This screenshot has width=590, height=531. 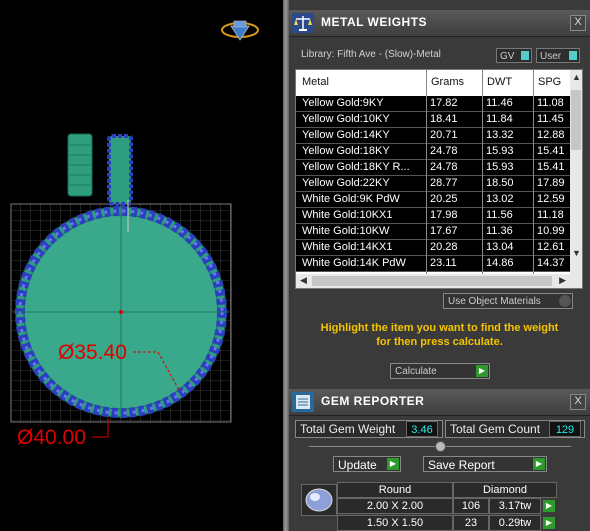 What do you see at coordinates (500, 263) in the screenshot?
I see `cell-dwt: 14.86` at bounding box center [500, 263].